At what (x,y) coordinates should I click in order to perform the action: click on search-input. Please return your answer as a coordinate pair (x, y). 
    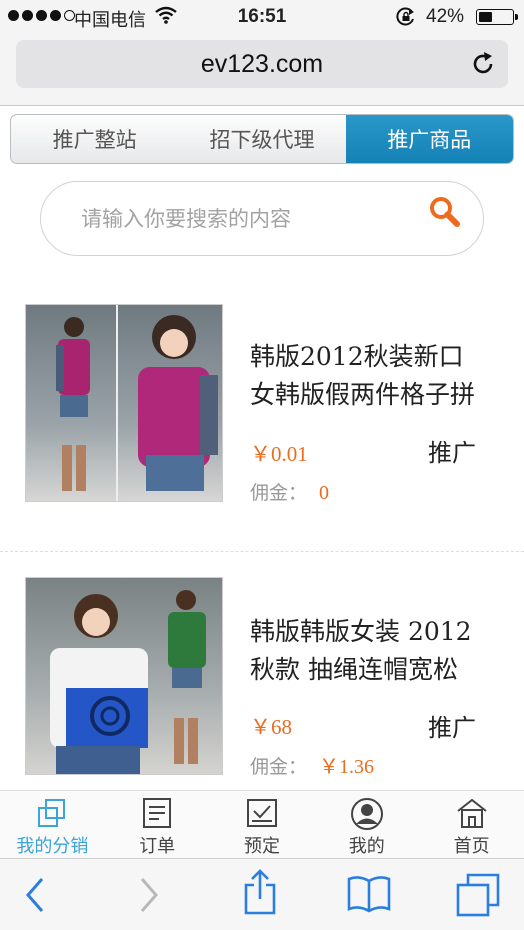
    Looking at the image, I should click on (251, 219).